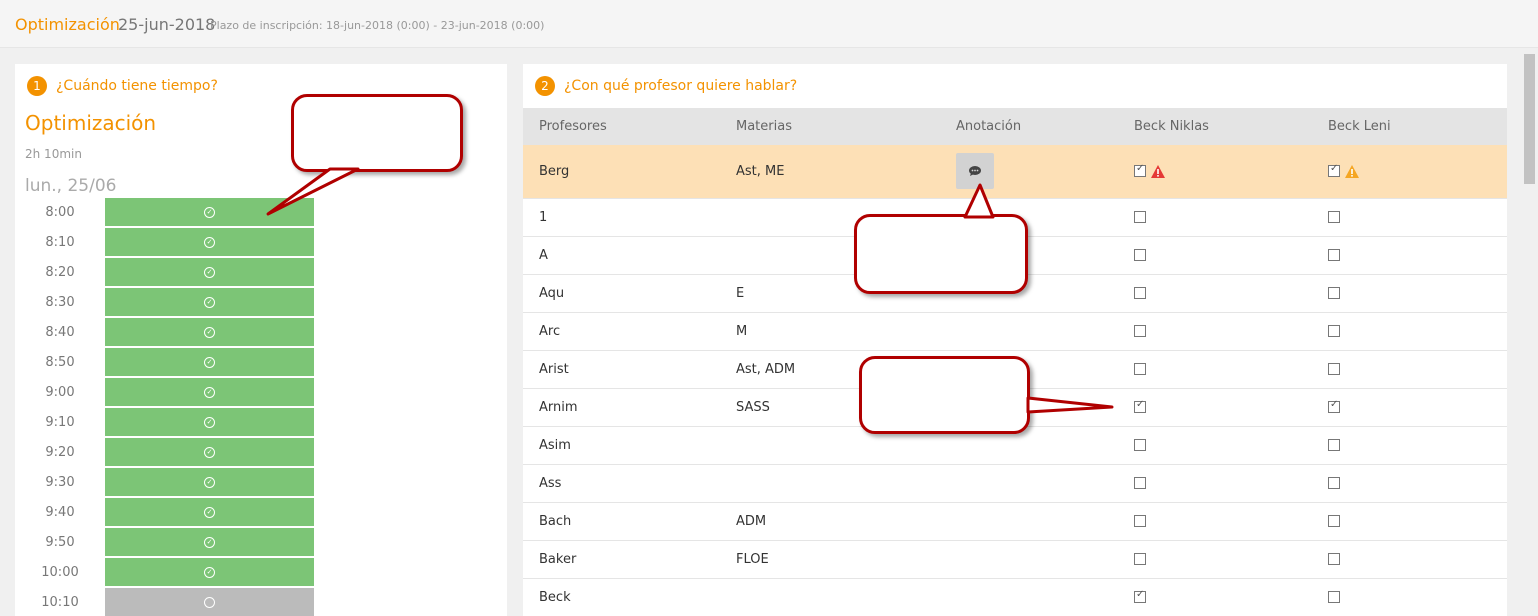 Image resolution: width=1538 pixels, height=616 pixels. I want to click on slot-time: 9:00, so click(60, 392).